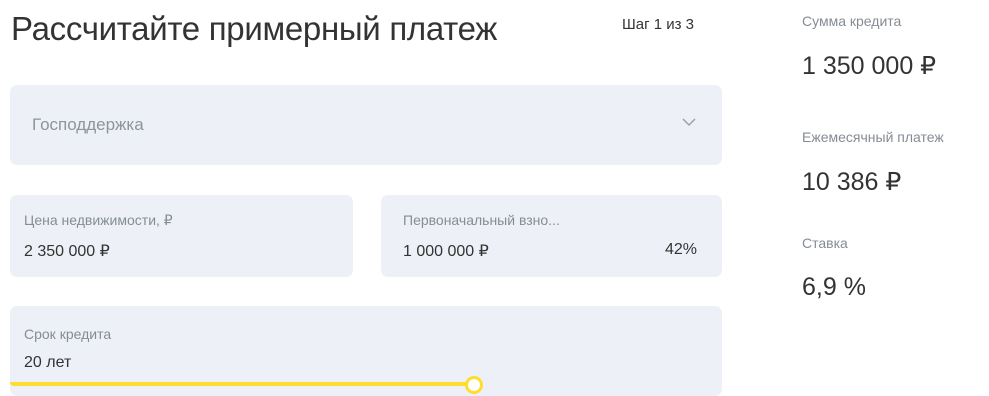 The width and height of the screenshot is (989, 396). Describe the element at coordinates (47, 363) in the screenshot. I see `loan-term-value: 20 лет` at that location.